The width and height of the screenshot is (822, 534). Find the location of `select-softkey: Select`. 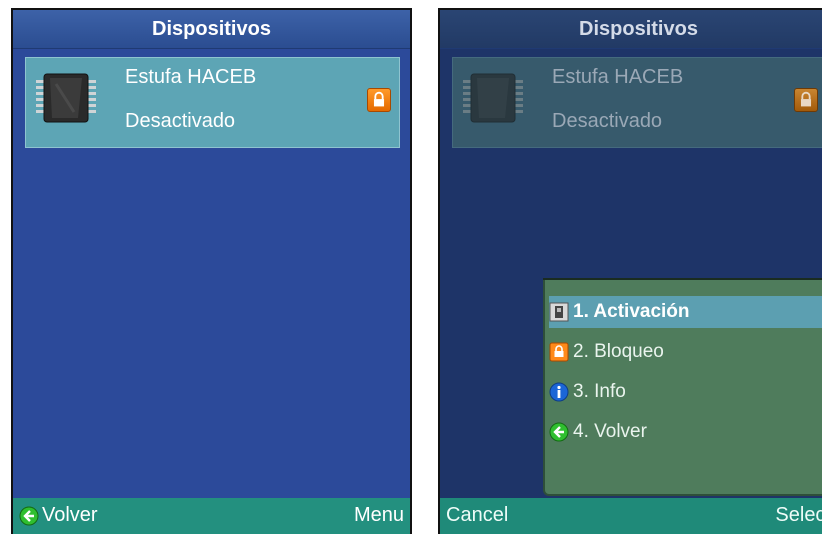

select-softkey: Select is located at coordinates (798, 515).